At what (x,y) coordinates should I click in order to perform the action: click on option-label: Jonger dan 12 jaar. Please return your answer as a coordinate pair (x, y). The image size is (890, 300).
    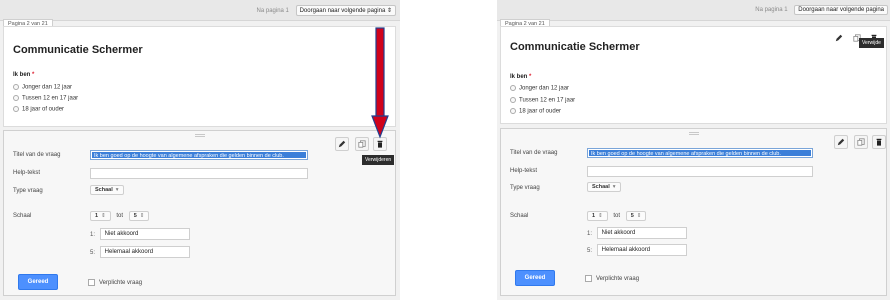
    Looking at the image, I should click on (544, 88).